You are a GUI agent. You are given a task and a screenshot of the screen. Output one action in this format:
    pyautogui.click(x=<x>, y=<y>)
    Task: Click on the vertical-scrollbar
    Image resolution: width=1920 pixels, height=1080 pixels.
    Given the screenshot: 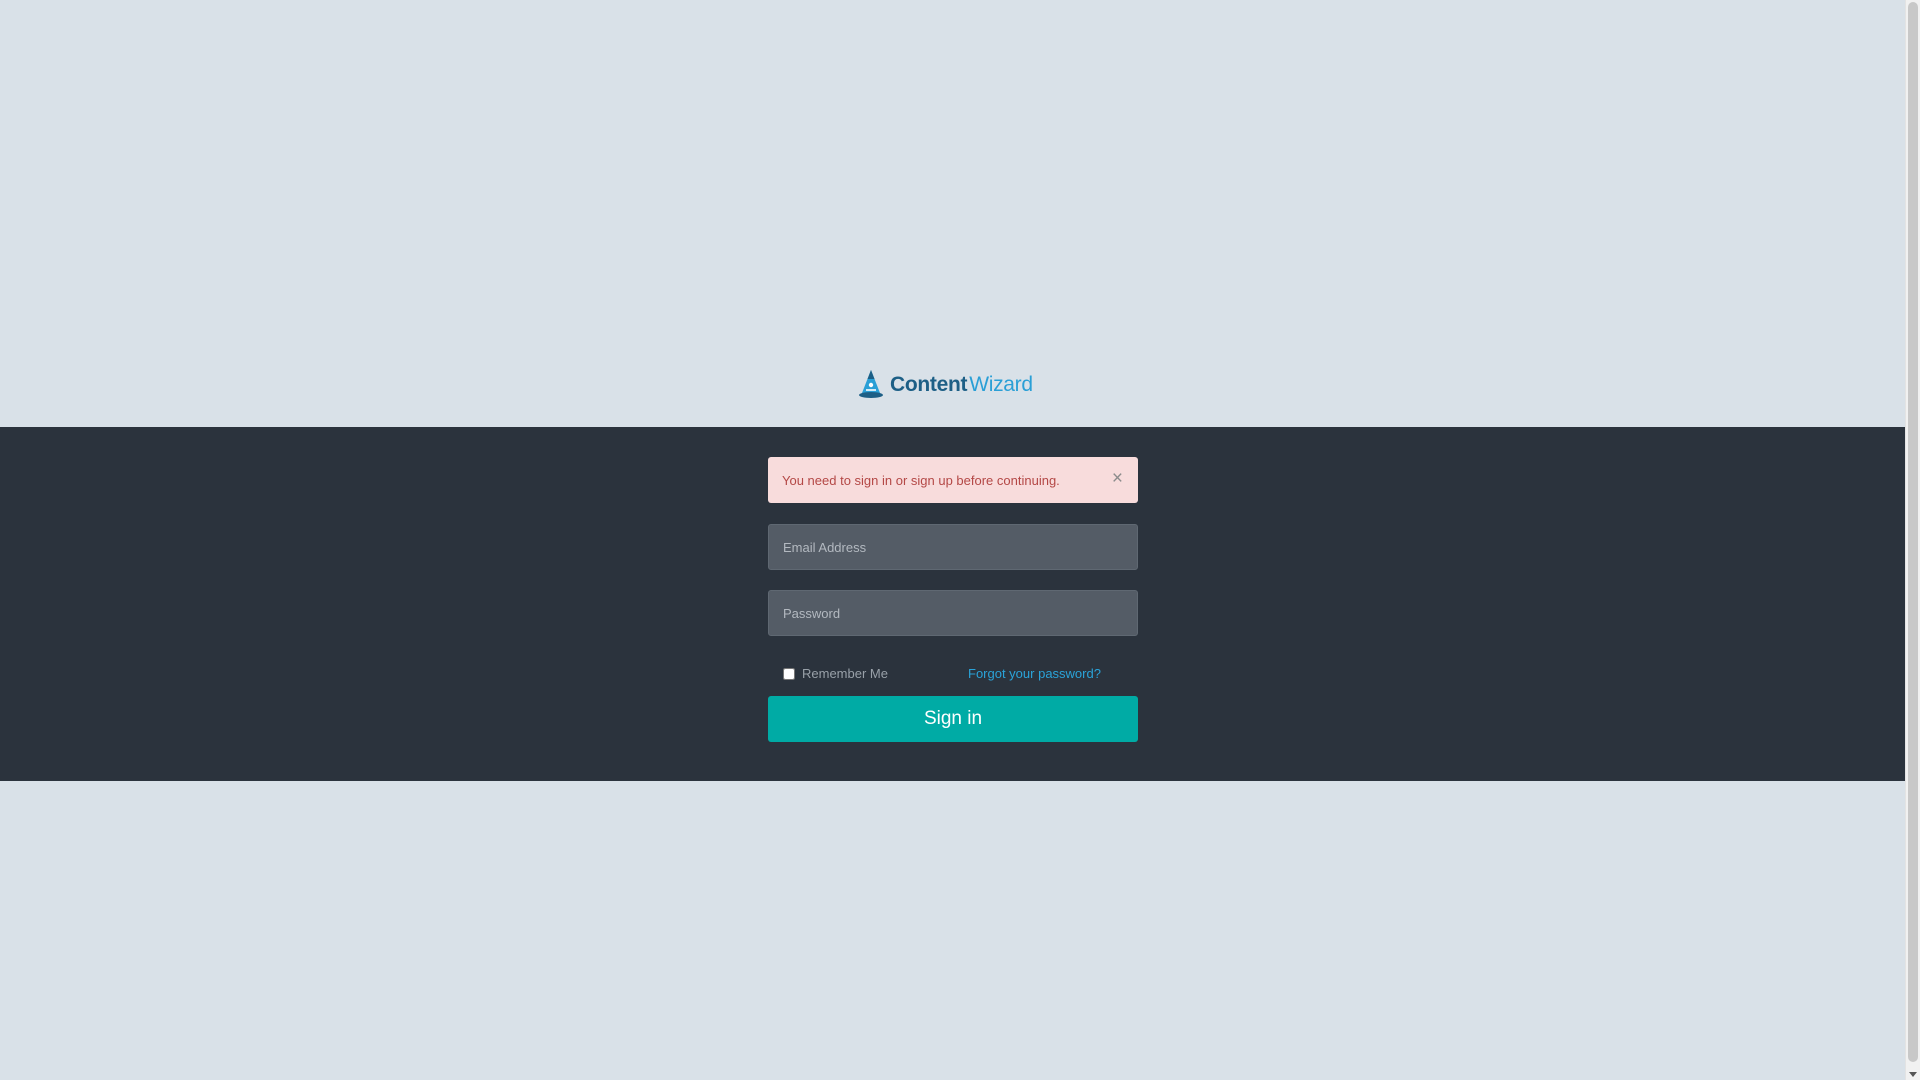 What is the action you would take?
    pyautogui.click(x=1912, y=540)
    